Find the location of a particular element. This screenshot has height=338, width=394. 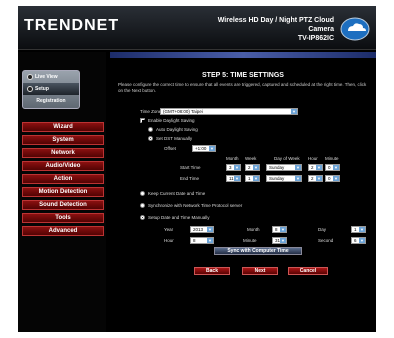

month-label: Month is located at coordinates (253, 229).